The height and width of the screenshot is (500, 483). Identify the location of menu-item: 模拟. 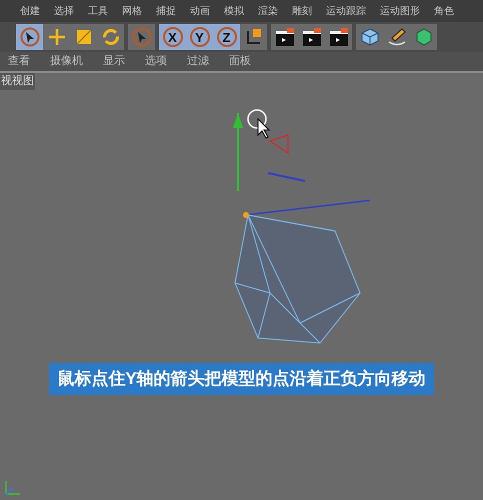
(234, 11).